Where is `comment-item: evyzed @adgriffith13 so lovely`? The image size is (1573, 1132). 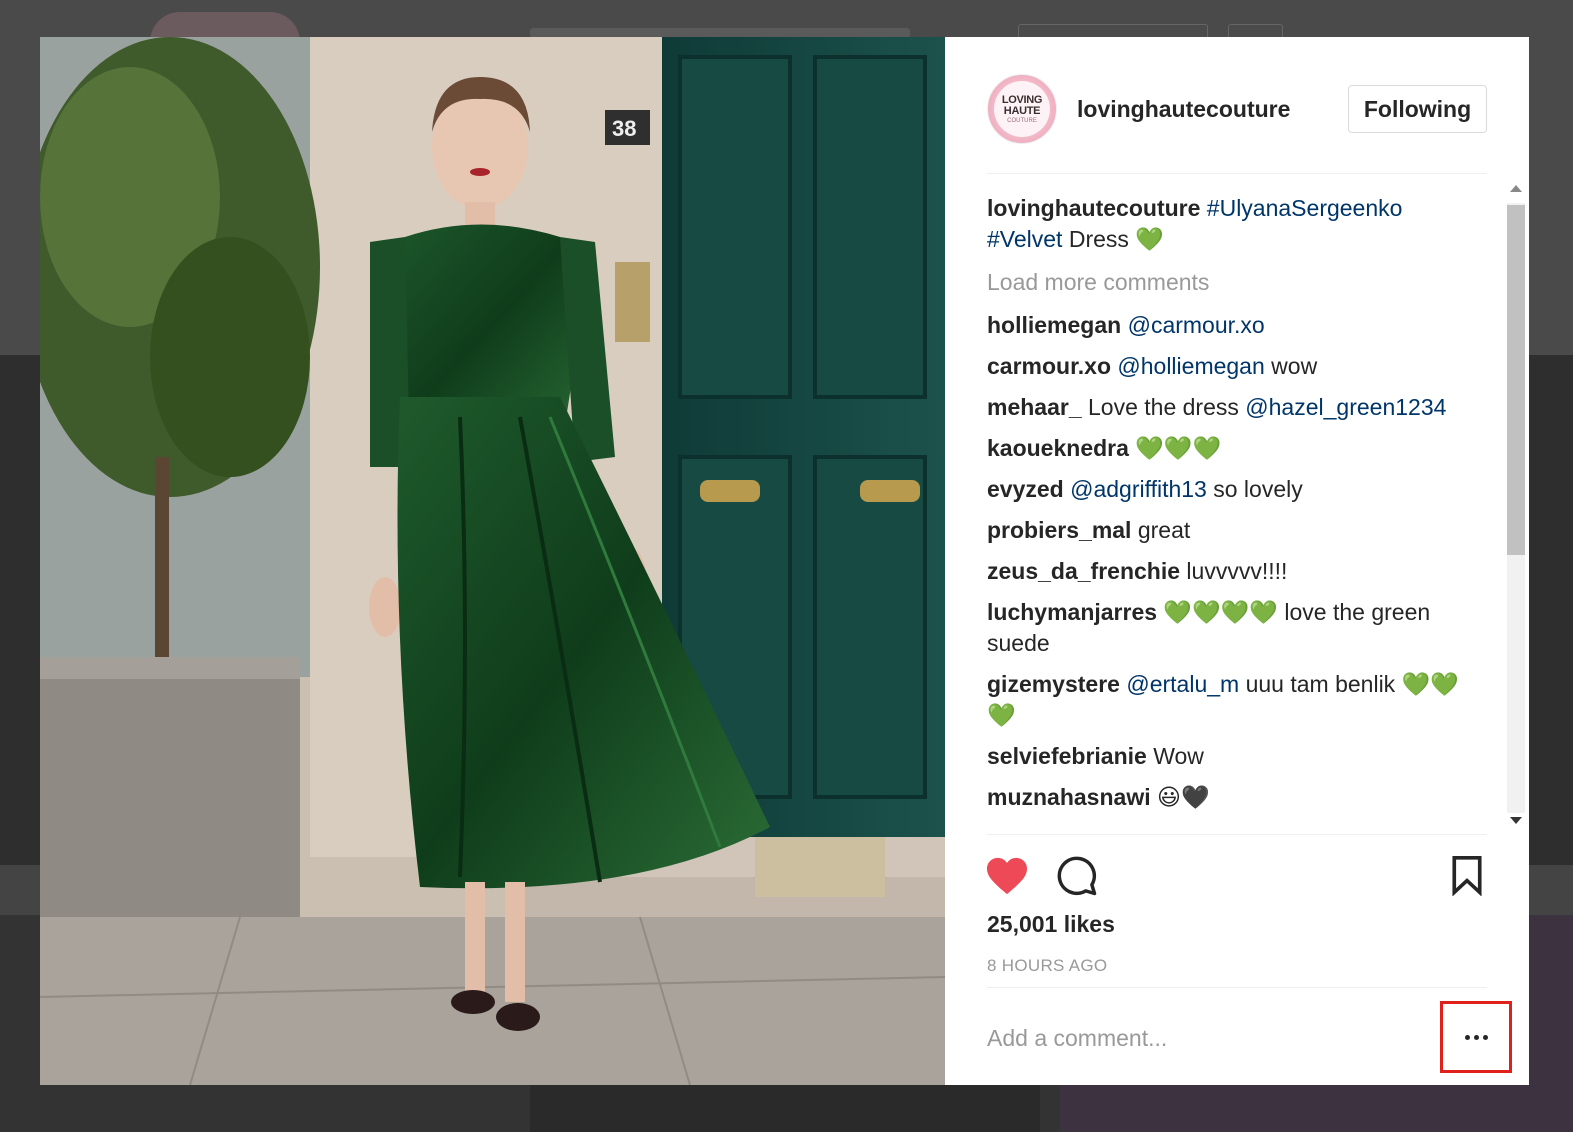 comment-item: evyzed @adgriffith13 so lovely is located at coordinates (1243, 489).